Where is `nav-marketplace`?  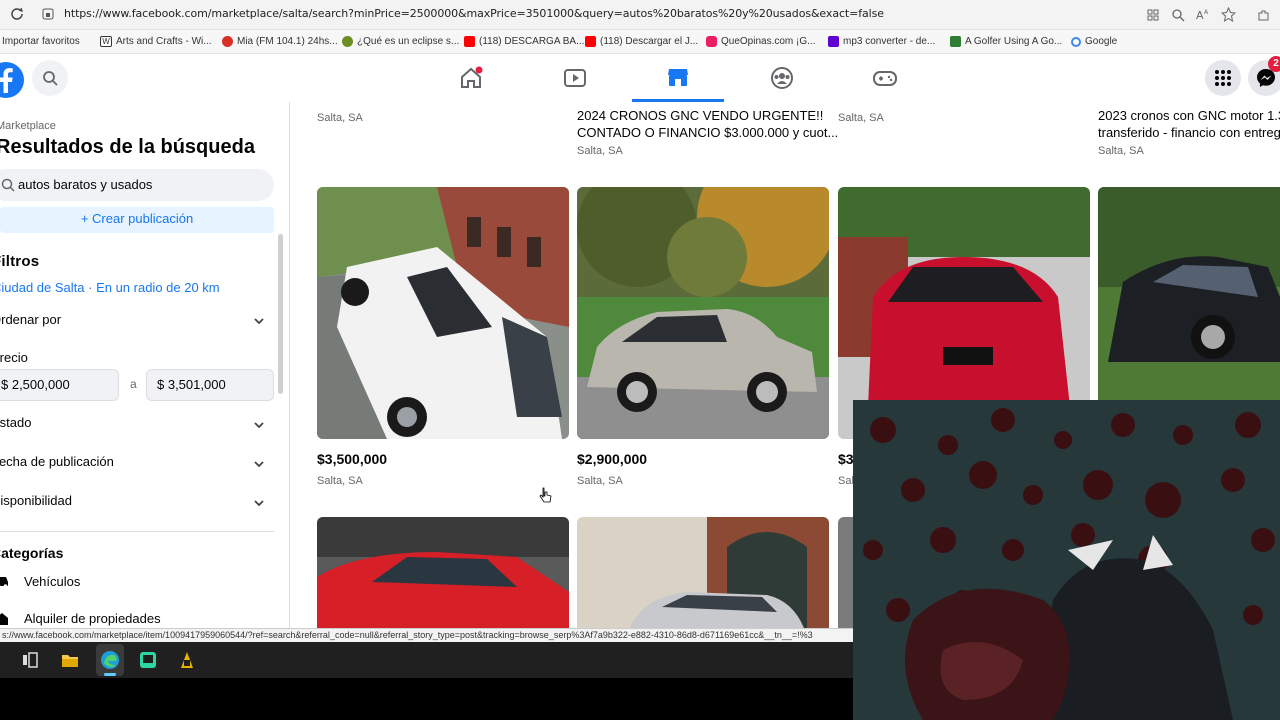
nav-marketplace is located at coordinates (678, 78).